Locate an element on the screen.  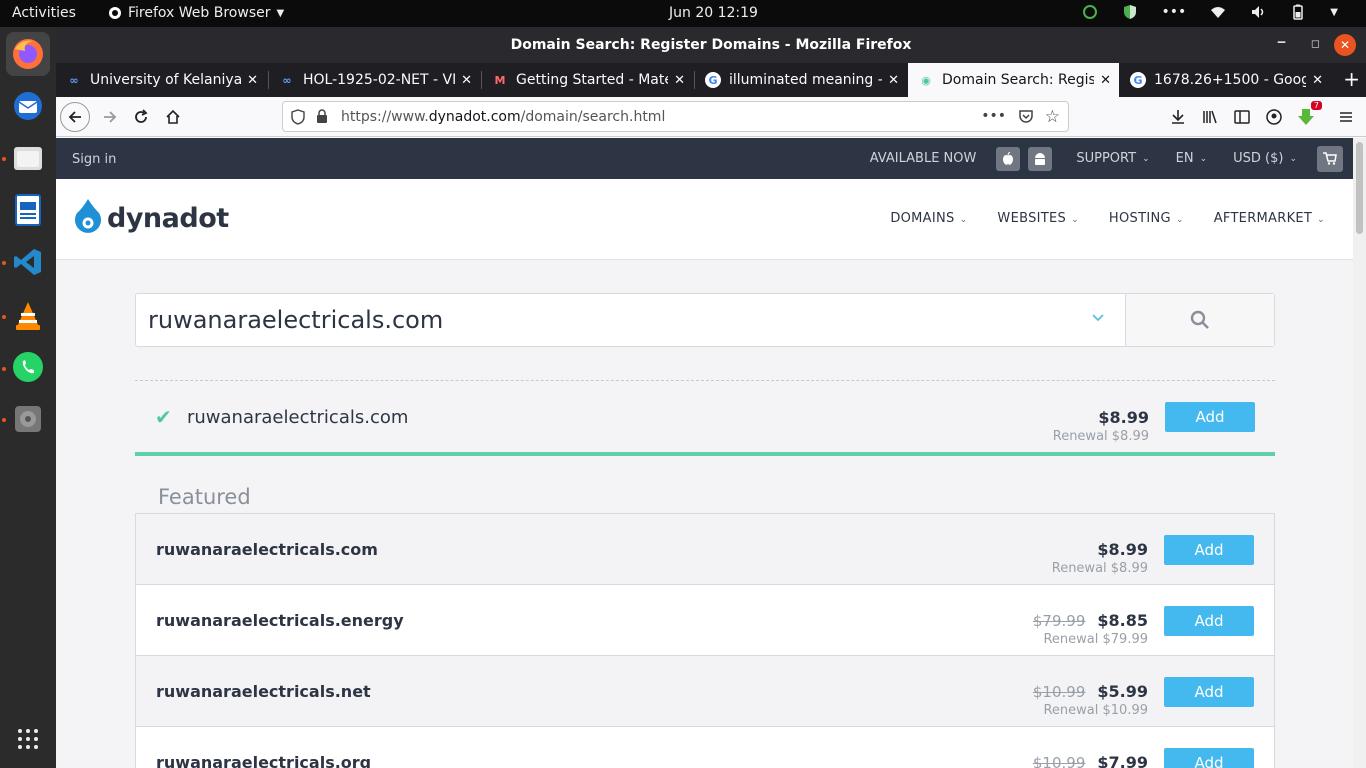
activities-button: Activities is located at coordinates (44, 13).